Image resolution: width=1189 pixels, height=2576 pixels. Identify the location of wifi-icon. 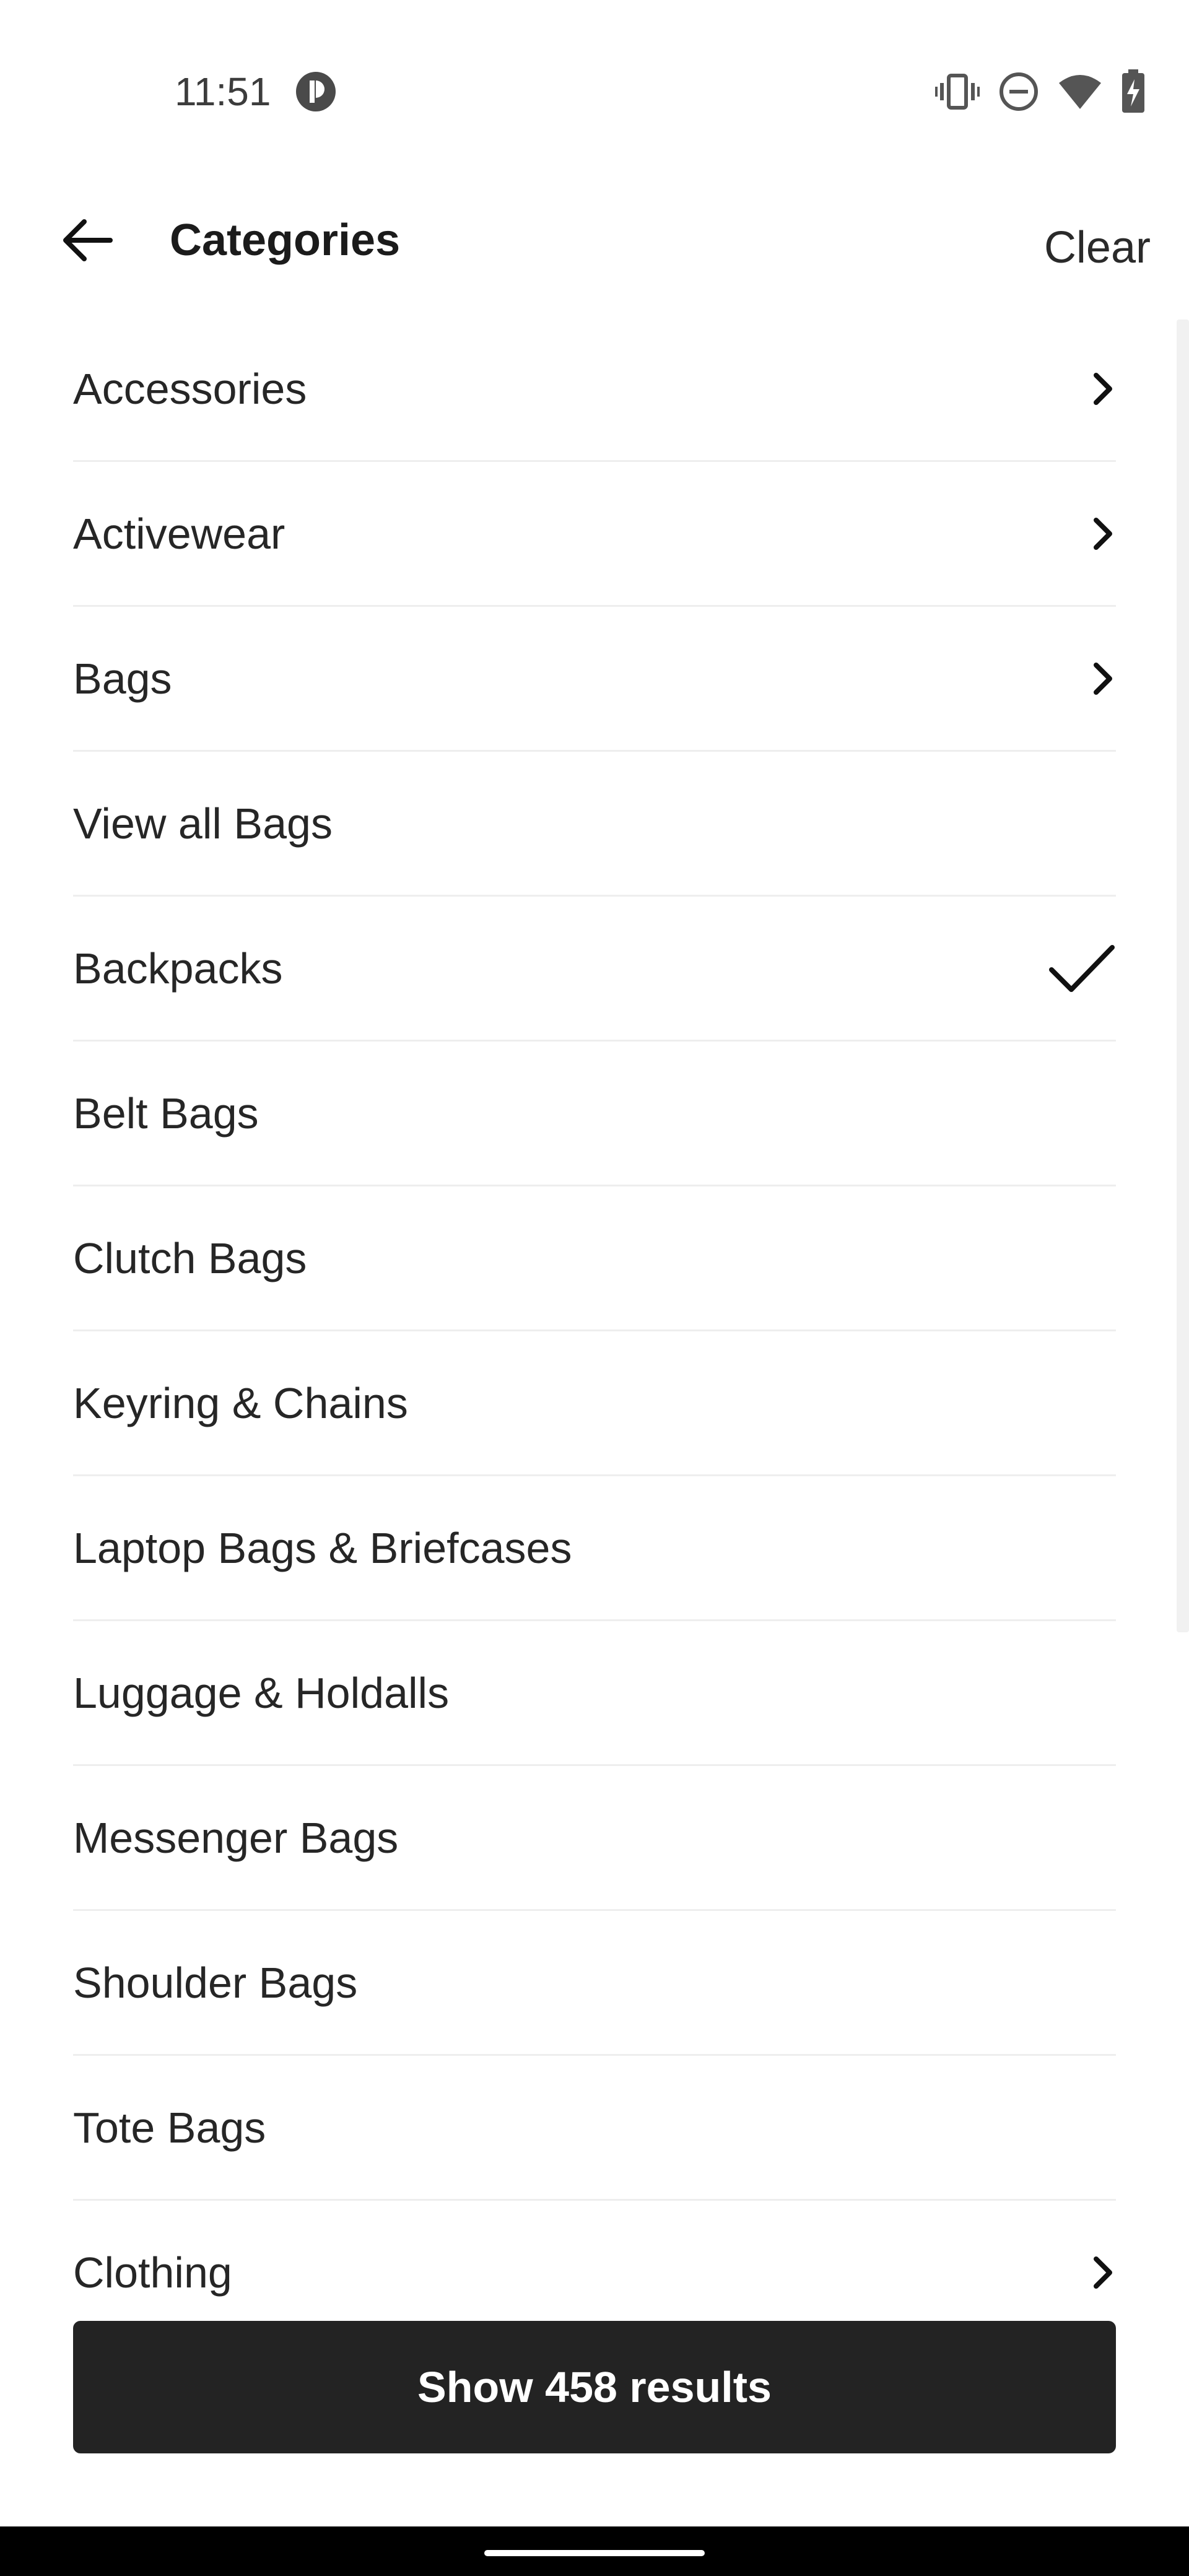
(1080, 91).